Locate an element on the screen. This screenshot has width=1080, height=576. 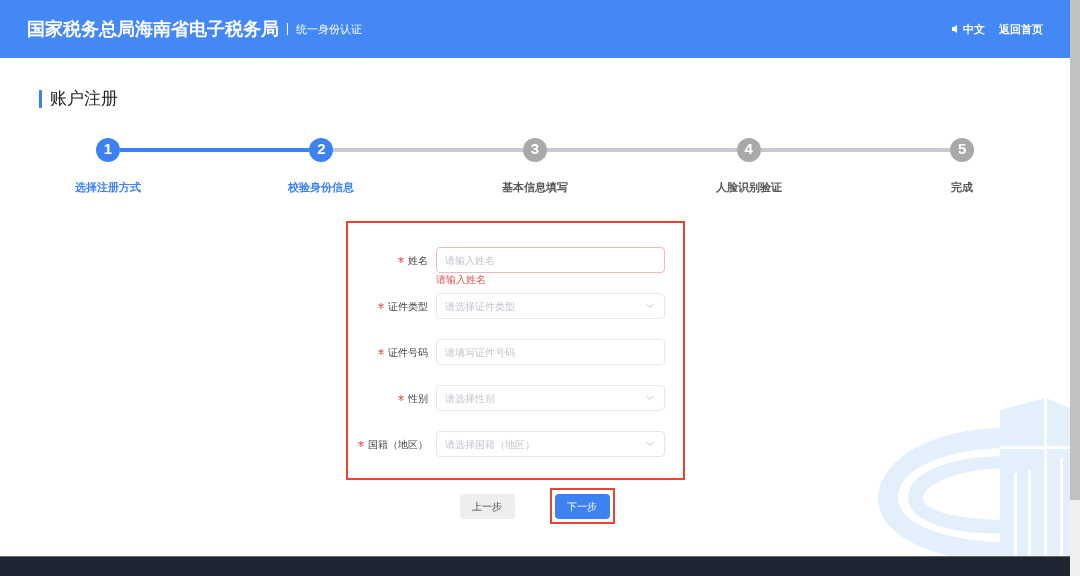
step-number: 3 is located at coordinates (535, 149).